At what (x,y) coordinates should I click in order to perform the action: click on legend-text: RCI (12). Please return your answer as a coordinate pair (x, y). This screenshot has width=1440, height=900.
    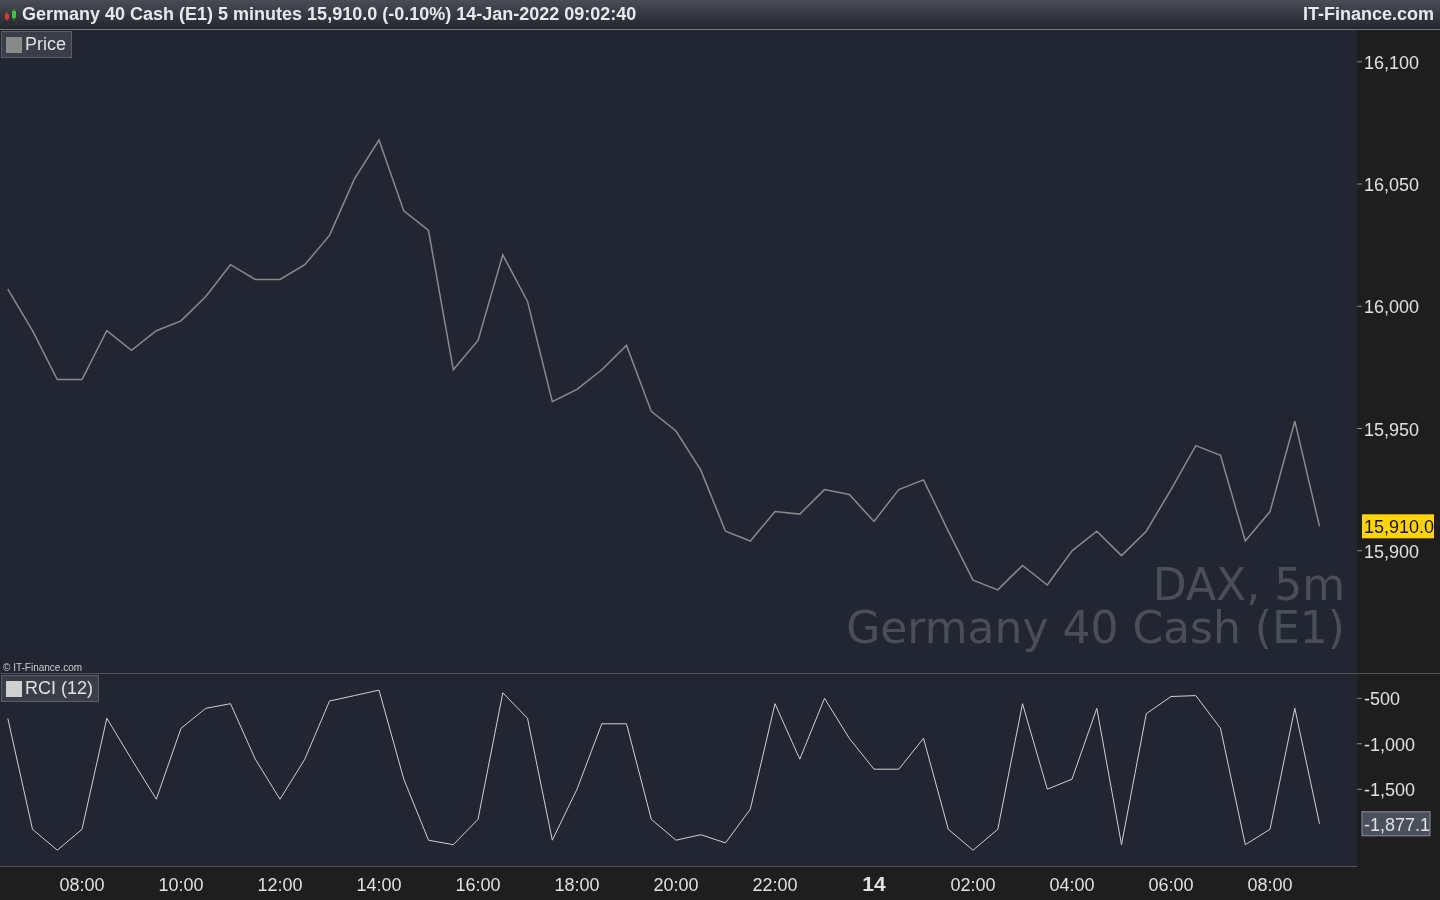
    Looking at the image, I should click on (59, 688).